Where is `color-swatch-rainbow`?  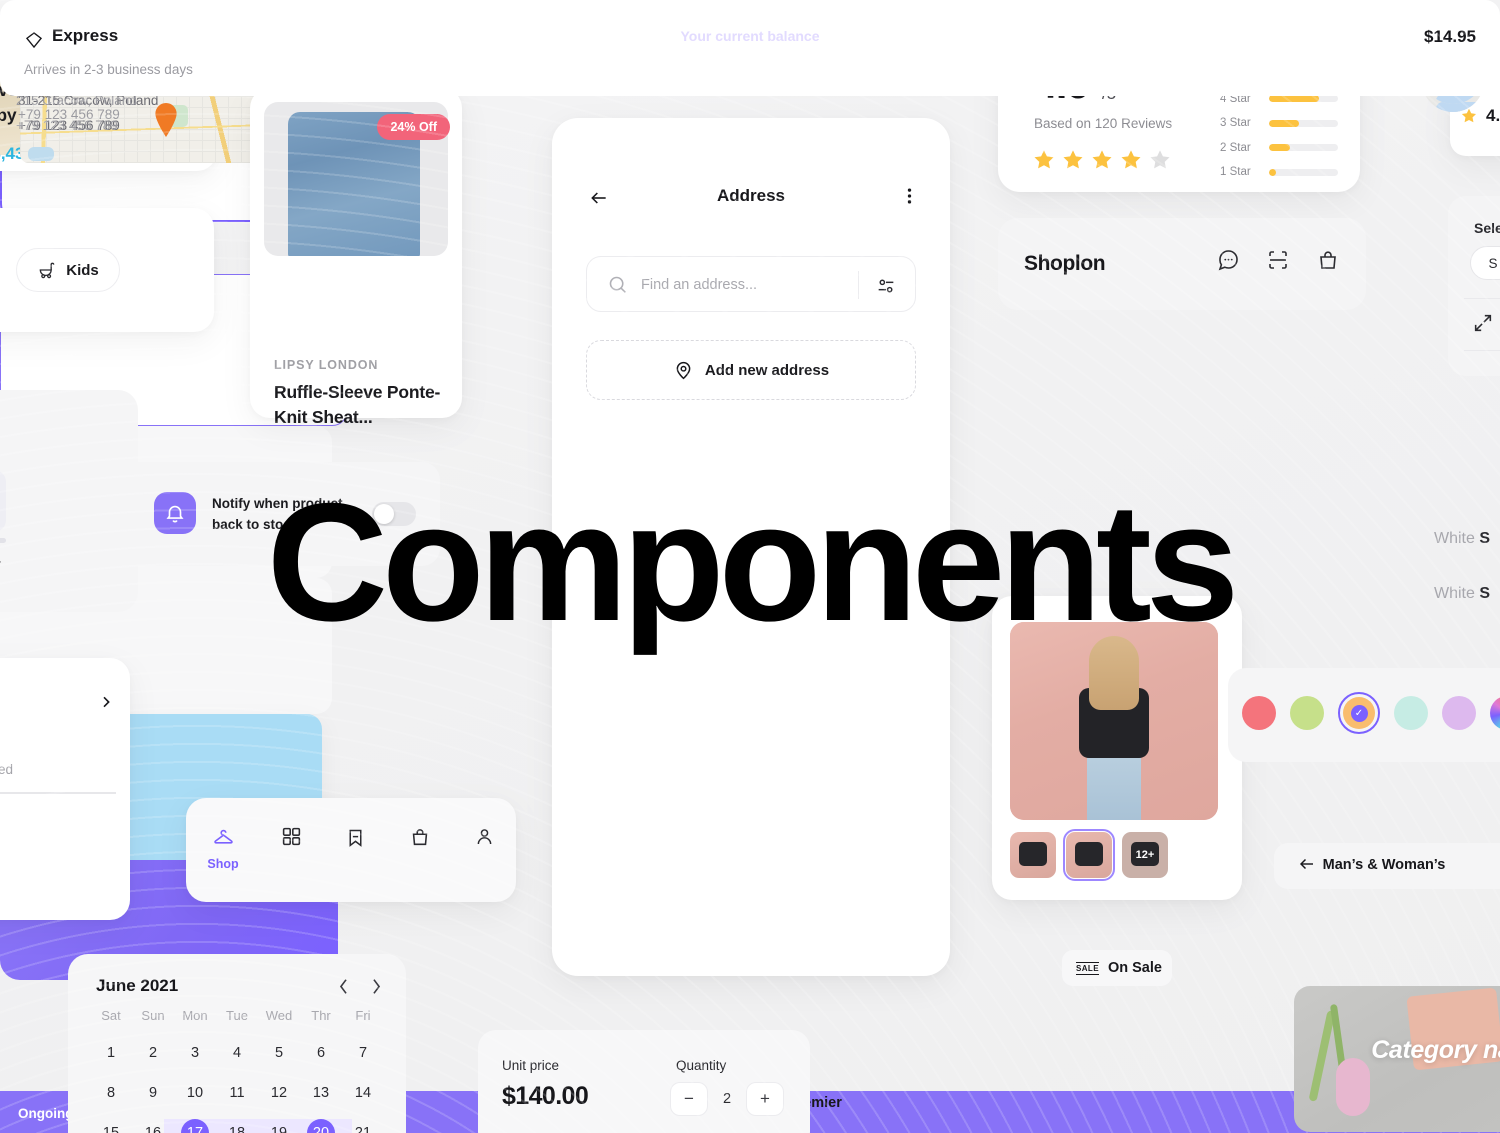 color-swatch-rainbow is located at coordinates (1495, 713).